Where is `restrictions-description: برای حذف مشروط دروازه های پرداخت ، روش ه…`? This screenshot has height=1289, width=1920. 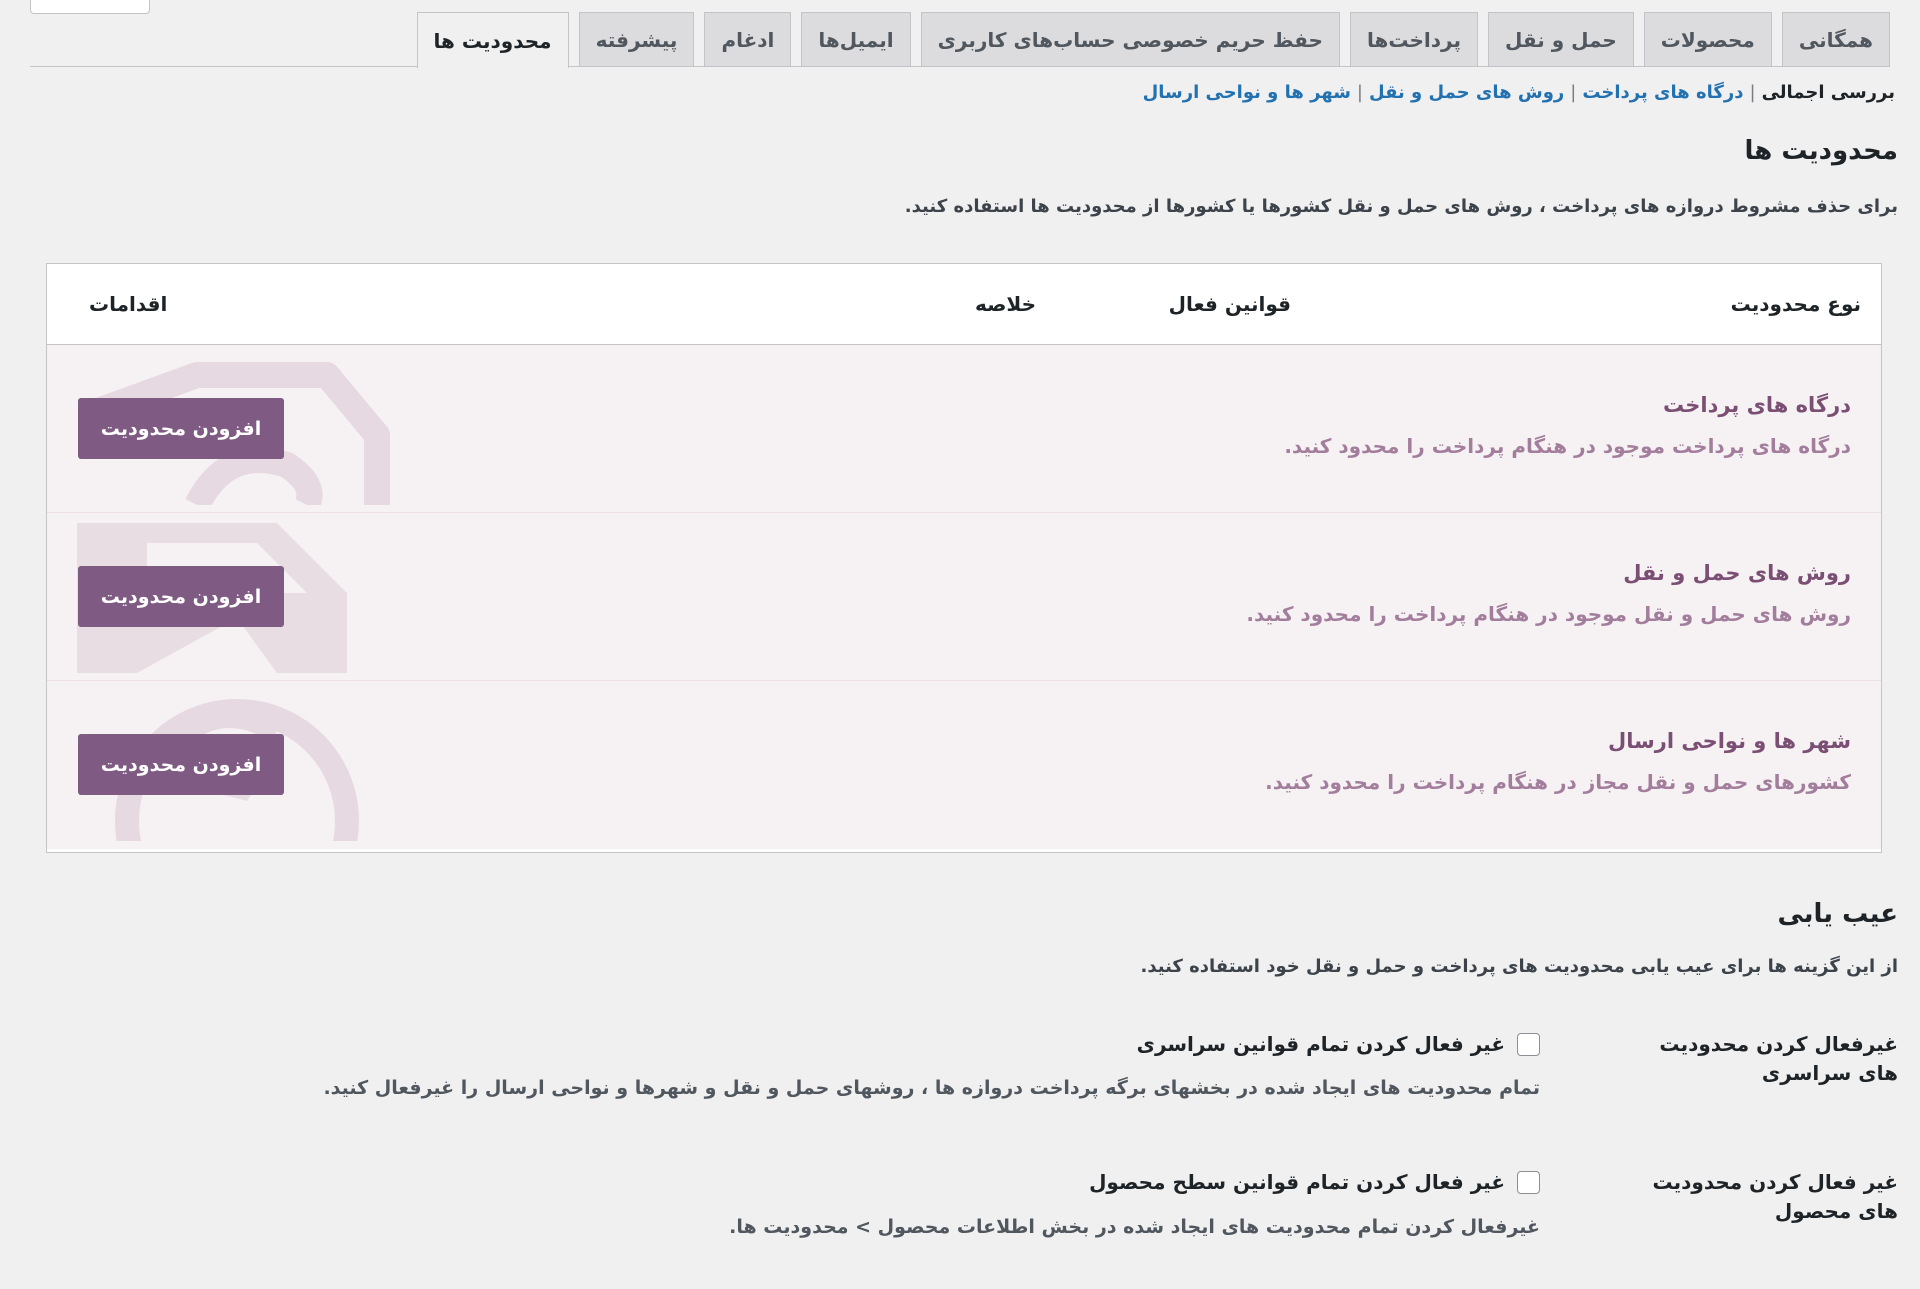 restrictions-description: برای حذف مشروط دروازه های پرداخت ، روش ه… is located at coordinates (1401, 206).